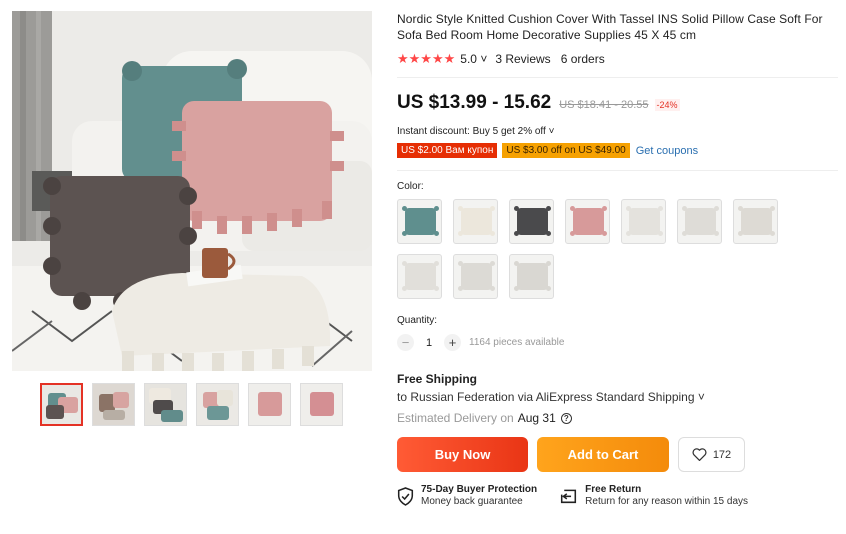 The height and width of the screenshot is (534, 846). I want to click on rating-value: 5.0 ˅, so click(473, 59).